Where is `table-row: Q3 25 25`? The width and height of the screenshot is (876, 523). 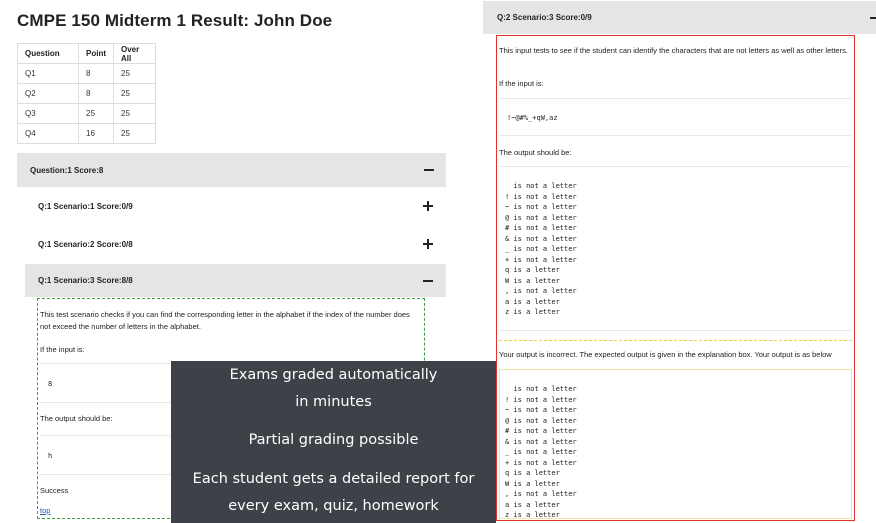
table-row: Q3 25 25 is located at coordinates (86, 113).